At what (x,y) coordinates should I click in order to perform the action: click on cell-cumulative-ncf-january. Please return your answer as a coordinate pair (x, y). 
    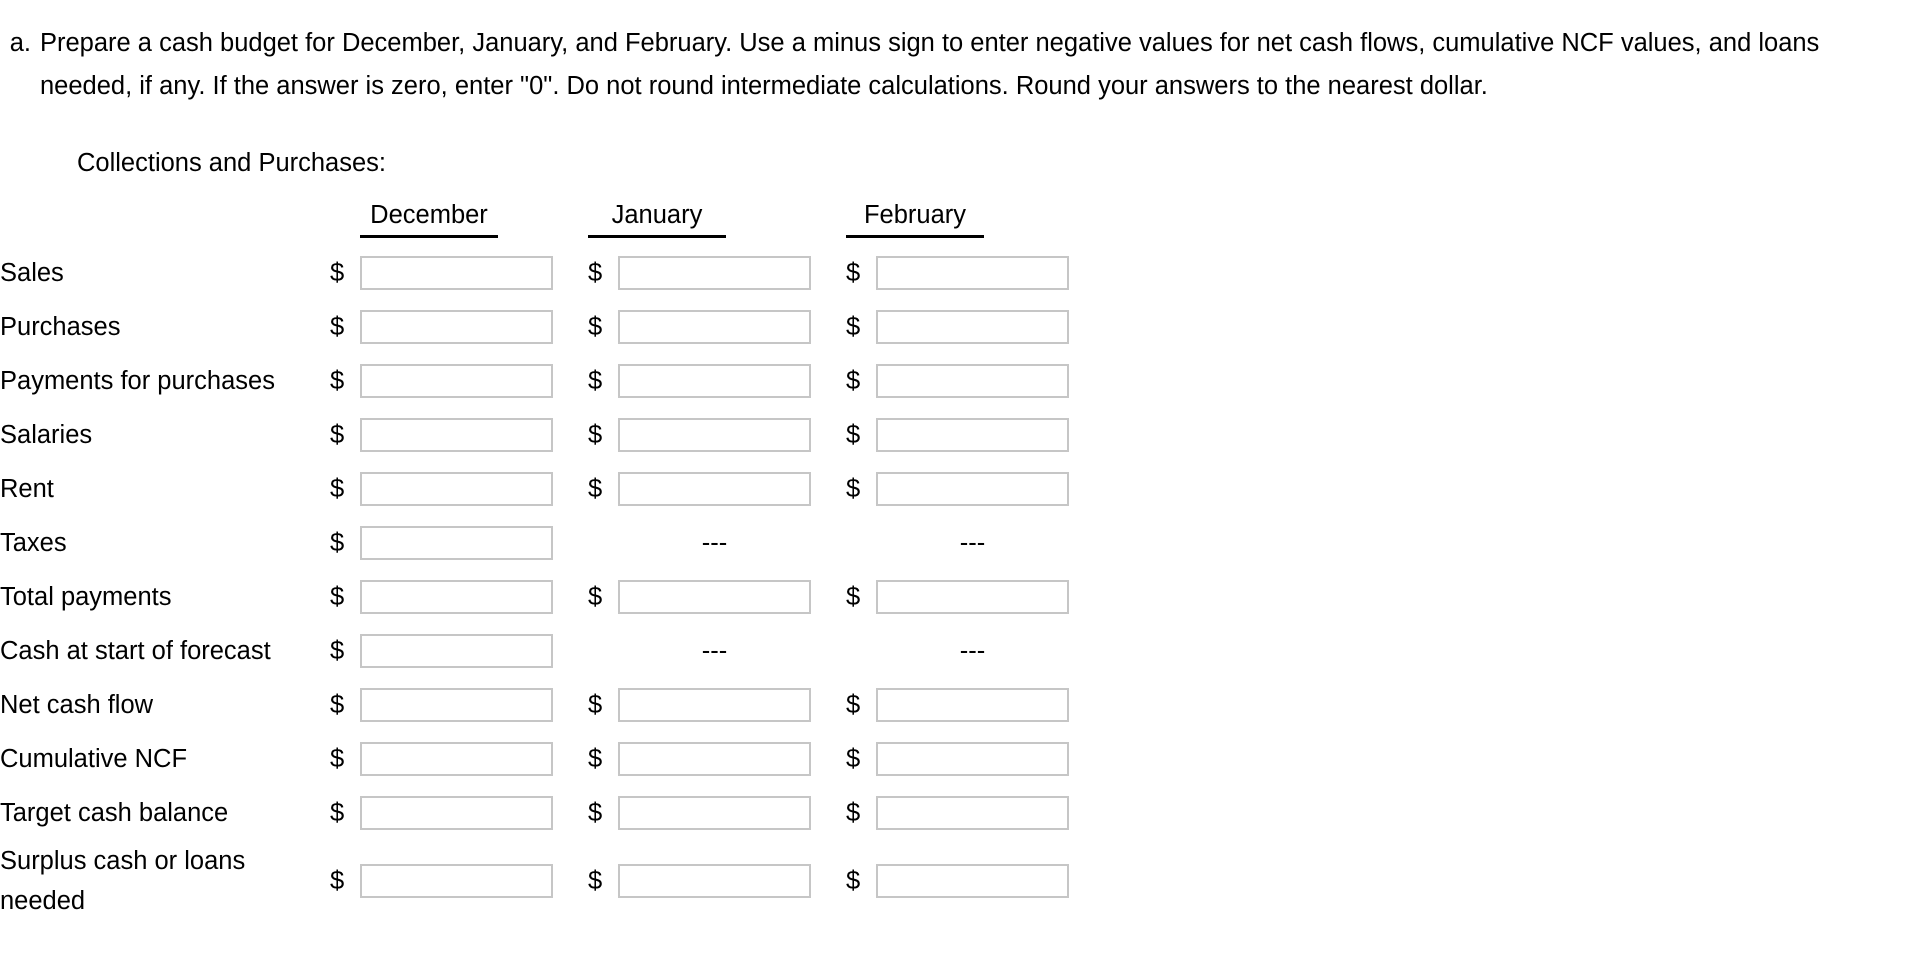
    Looking at the image, I should click on (732, 759).